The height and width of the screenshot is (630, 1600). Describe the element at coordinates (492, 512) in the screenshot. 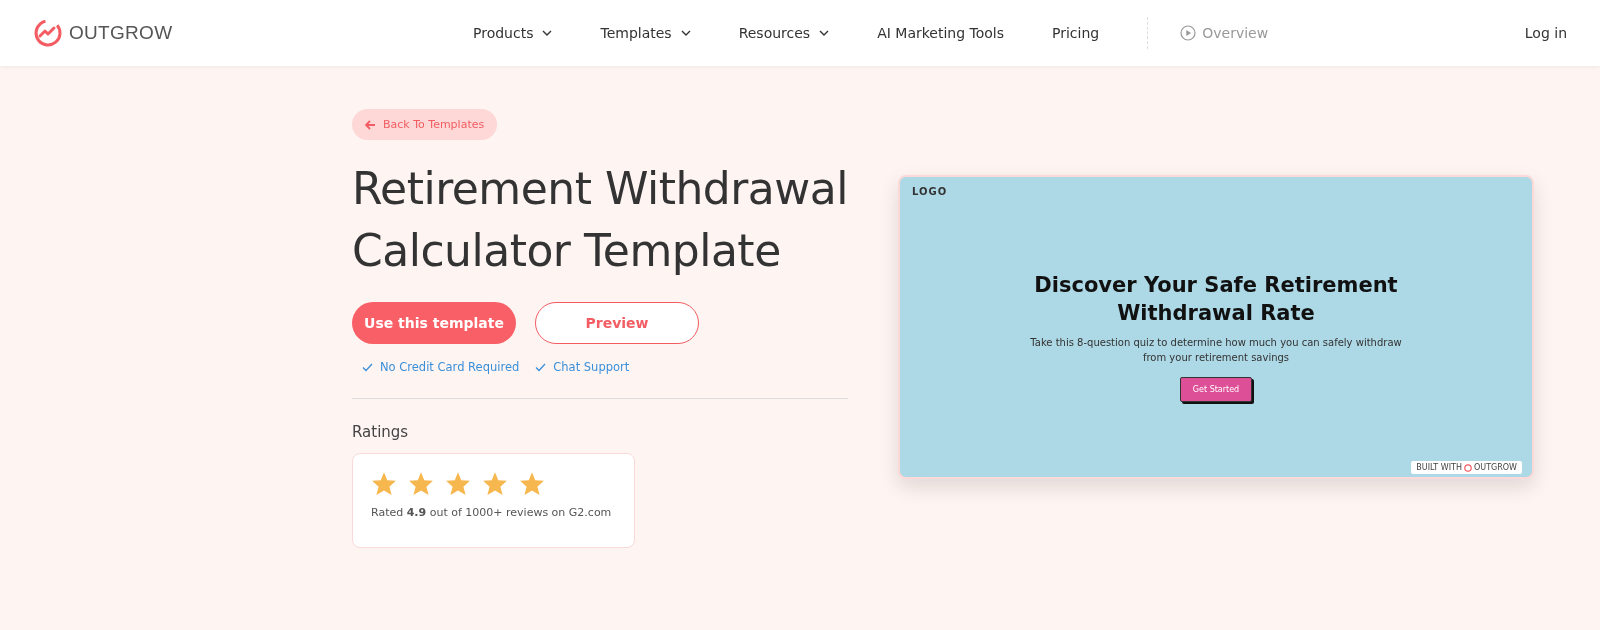

I see `rating-summary: Rated 4.9 out of 1000+ reviews on G2.com` at that location.